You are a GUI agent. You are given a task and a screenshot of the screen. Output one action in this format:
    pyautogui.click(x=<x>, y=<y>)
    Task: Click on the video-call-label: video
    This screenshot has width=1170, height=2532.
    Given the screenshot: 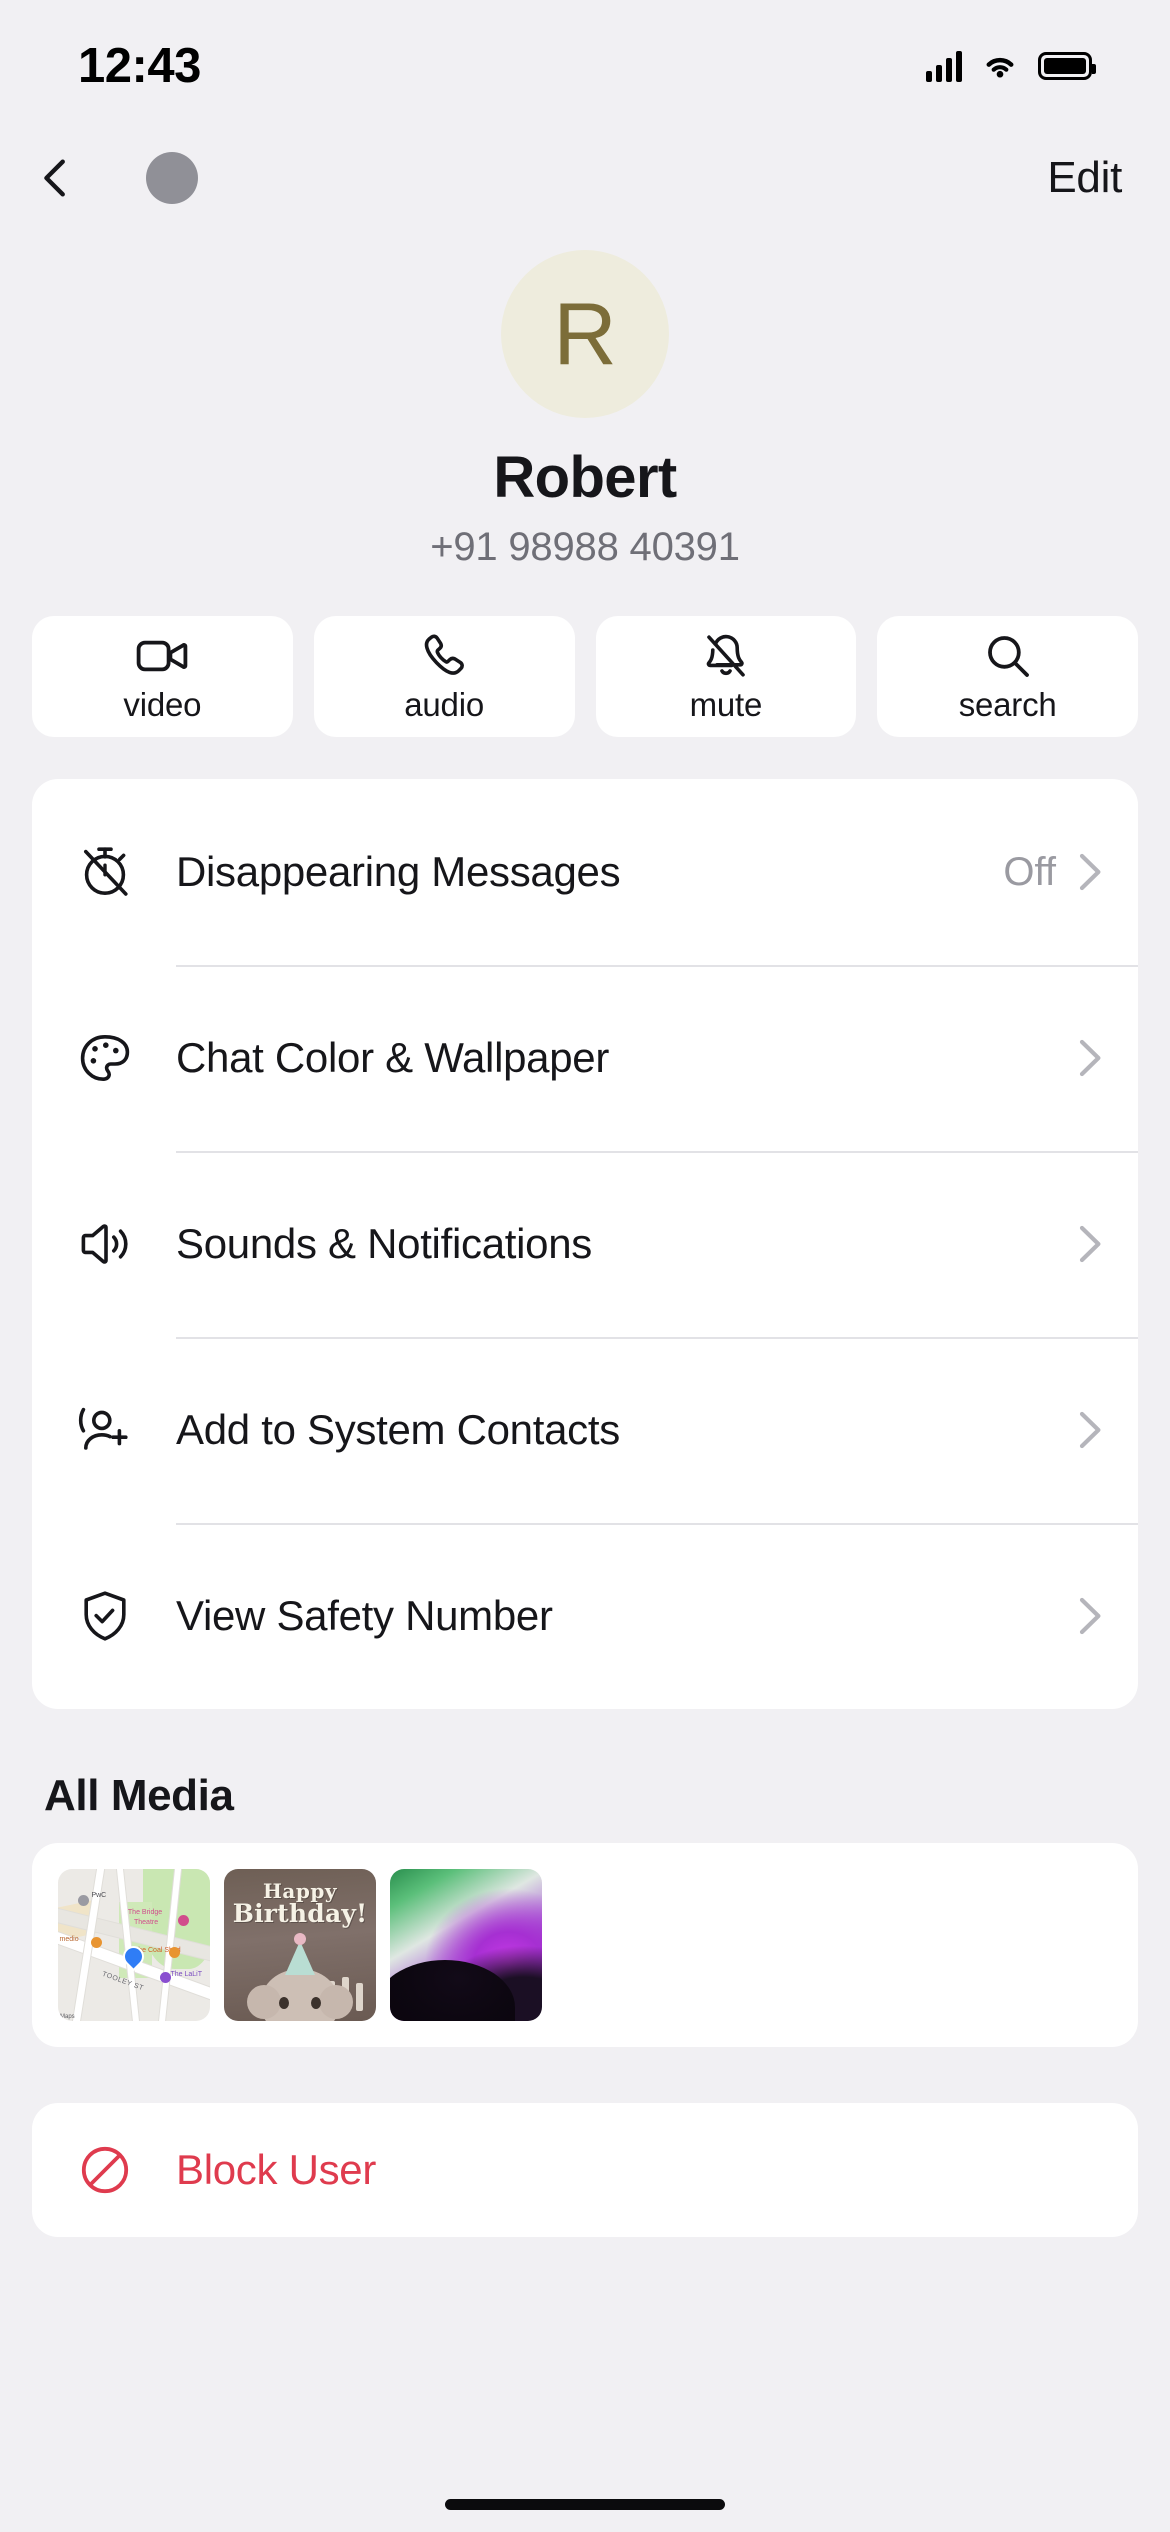 What is the action you would take?
    pyautogui.click(x=162, y=704)
    